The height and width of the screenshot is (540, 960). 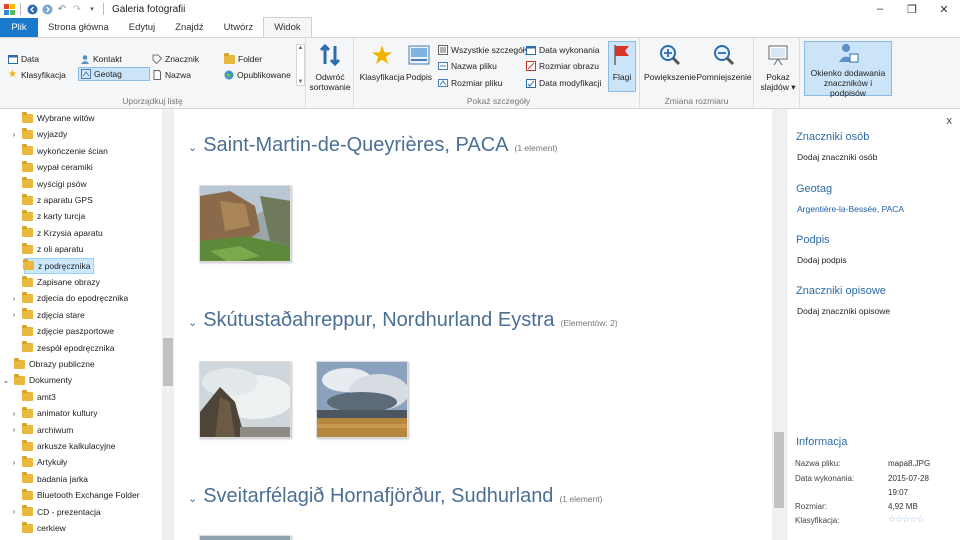 What do you see at coordinates (570, 83) in the screenshot?
I see `date-modified-label: Data modyfikacji` at bounding box center [570, 83].